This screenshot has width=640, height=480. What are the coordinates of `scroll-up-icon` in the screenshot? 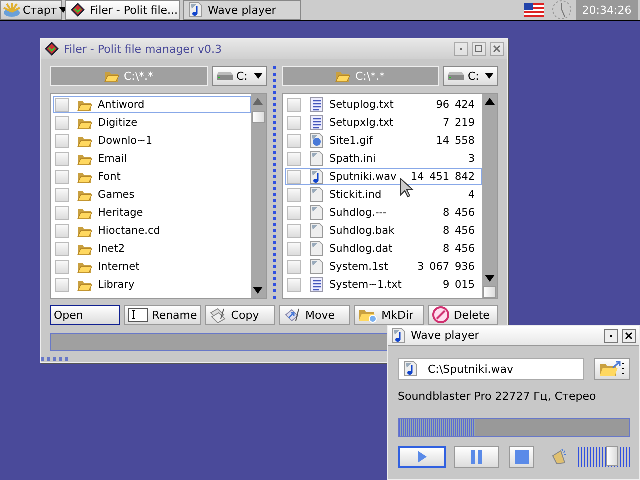 It's located at (489, 101).